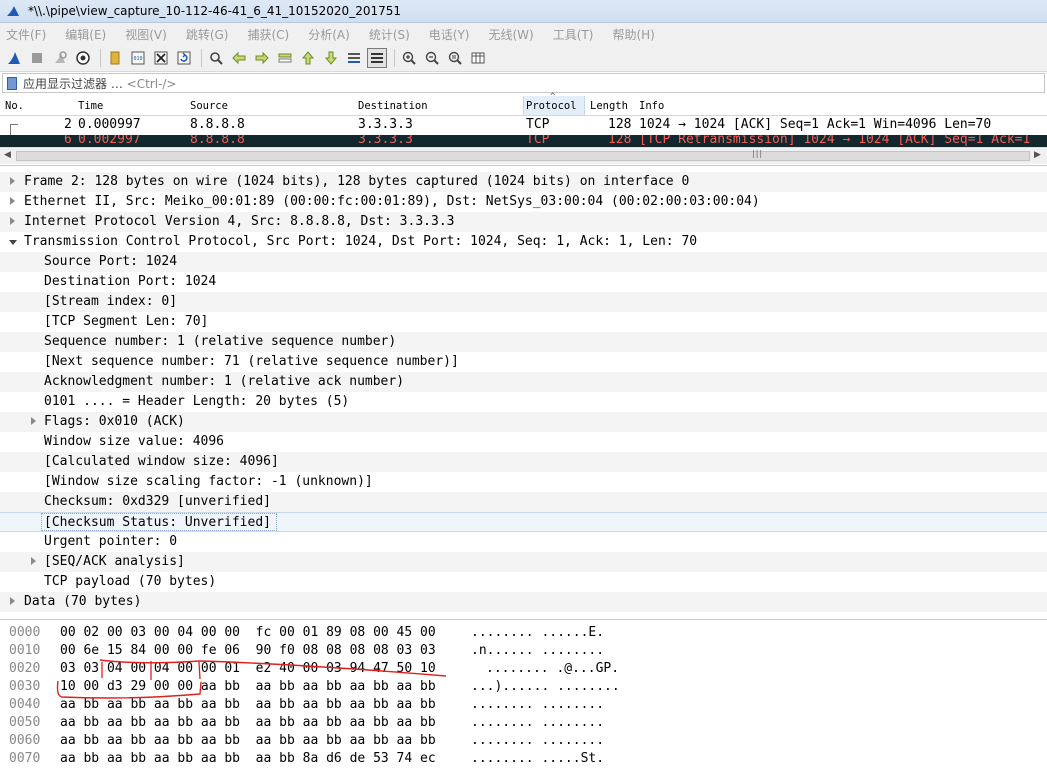 This screenshot has width=1047, height=778. Describe the element at coordinates (1037, 155) in the screenshot. I see `scroll-right-icon: ▶` at that location.